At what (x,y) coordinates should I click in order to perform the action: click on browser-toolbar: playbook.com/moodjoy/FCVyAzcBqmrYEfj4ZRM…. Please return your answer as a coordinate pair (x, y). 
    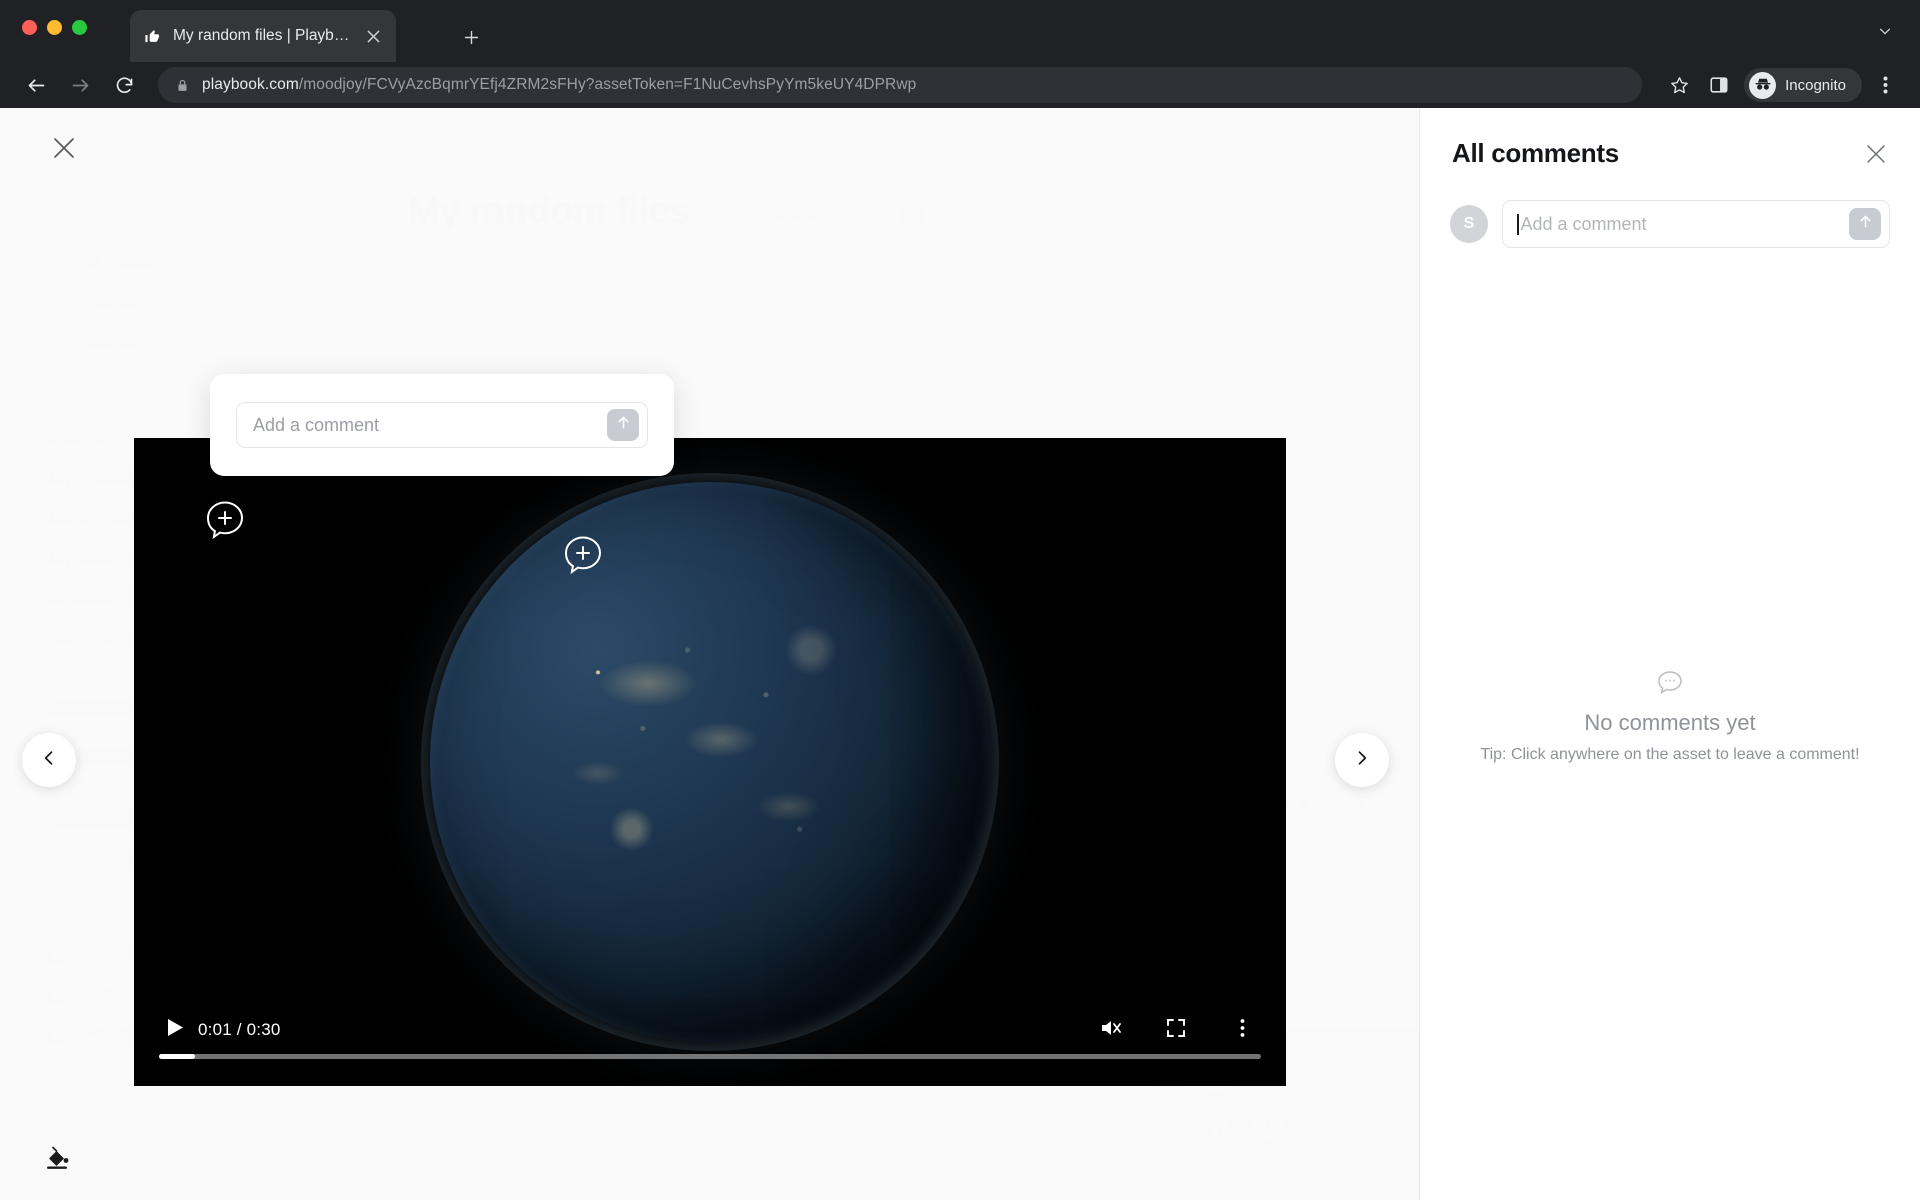
    Looking at the image, I should click on (960, 85).